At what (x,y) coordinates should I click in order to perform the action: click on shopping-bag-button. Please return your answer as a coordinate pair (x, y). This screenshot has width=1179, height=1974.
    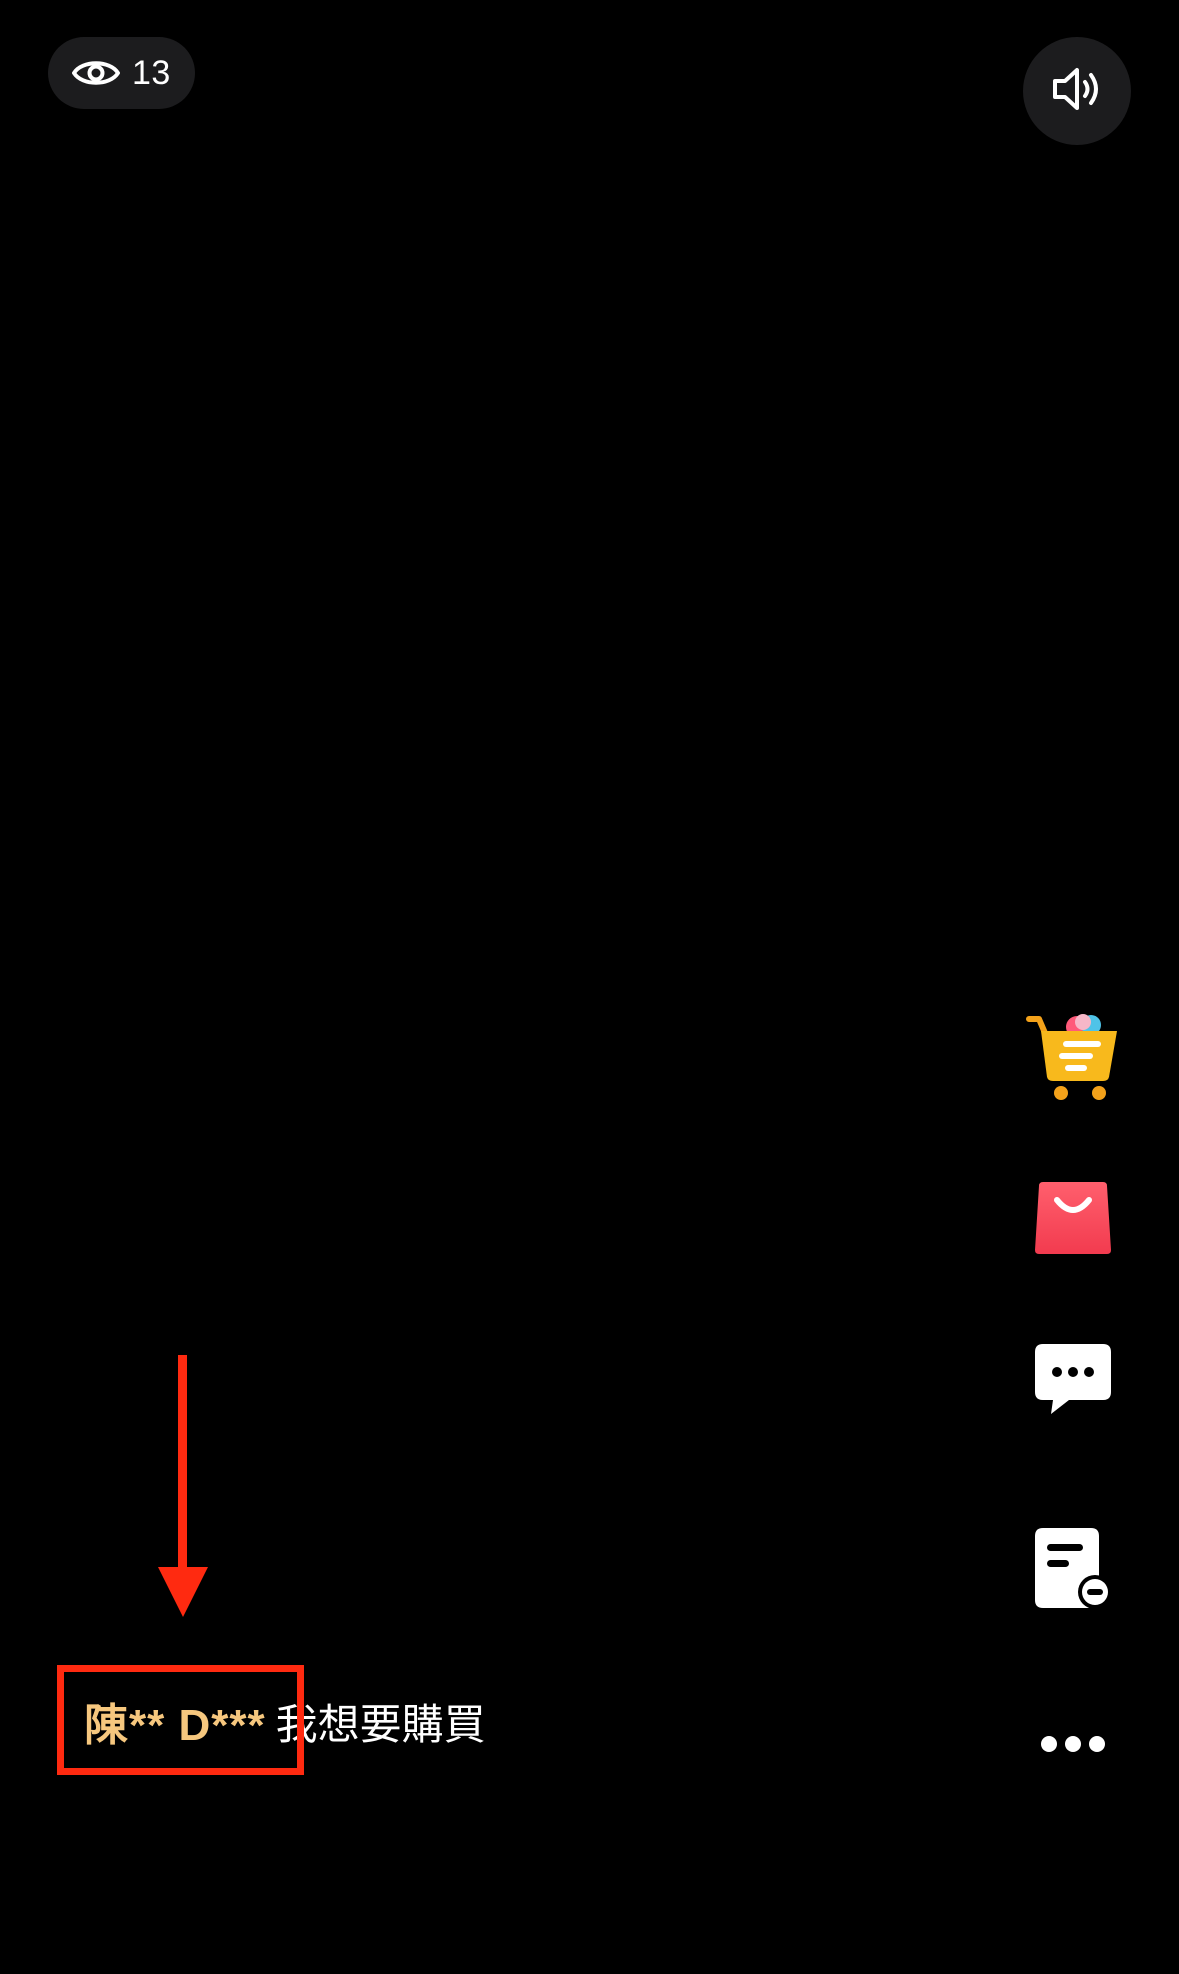
    Looking at the image, I should click on (1073, 1218).